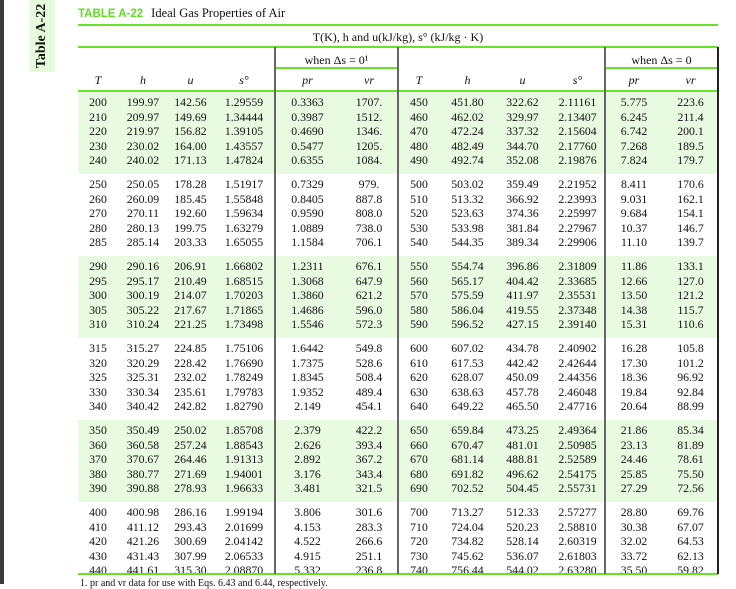  I want to click on table-cell: 250, so click(98, 184).